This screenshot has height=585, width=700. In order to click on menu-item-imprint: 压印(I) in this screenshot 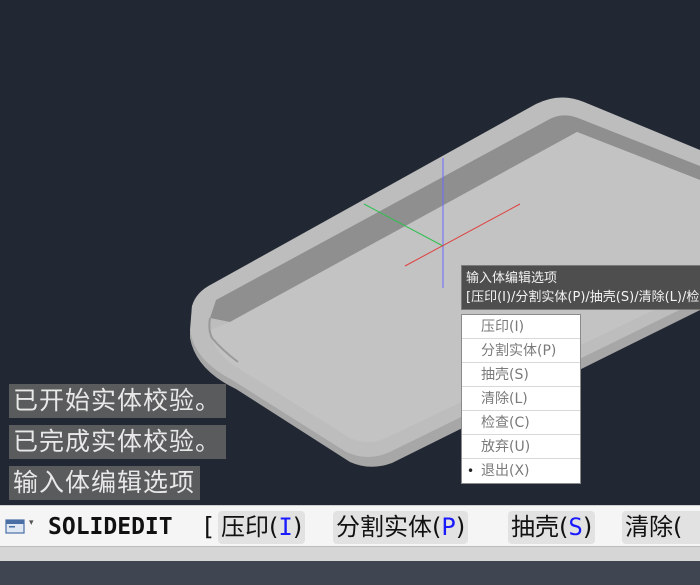, I will do `click(521, 327)`.